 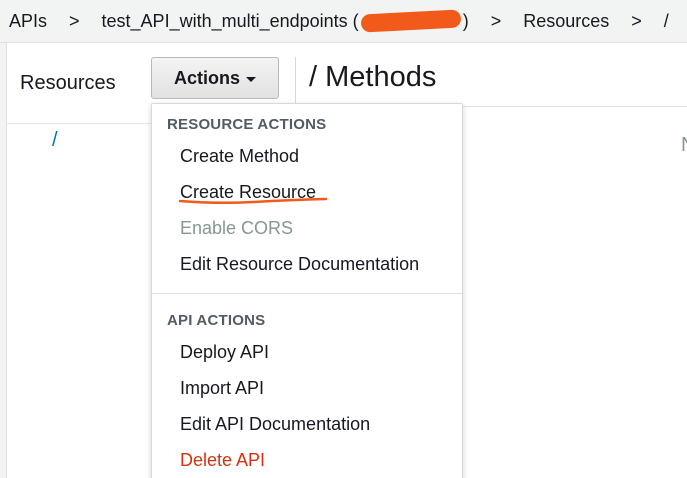 What do you see at coordinates (222, 388) in the screenshot?
I see `menu-item-import-api: Import API` at bounding box center [222, 388].